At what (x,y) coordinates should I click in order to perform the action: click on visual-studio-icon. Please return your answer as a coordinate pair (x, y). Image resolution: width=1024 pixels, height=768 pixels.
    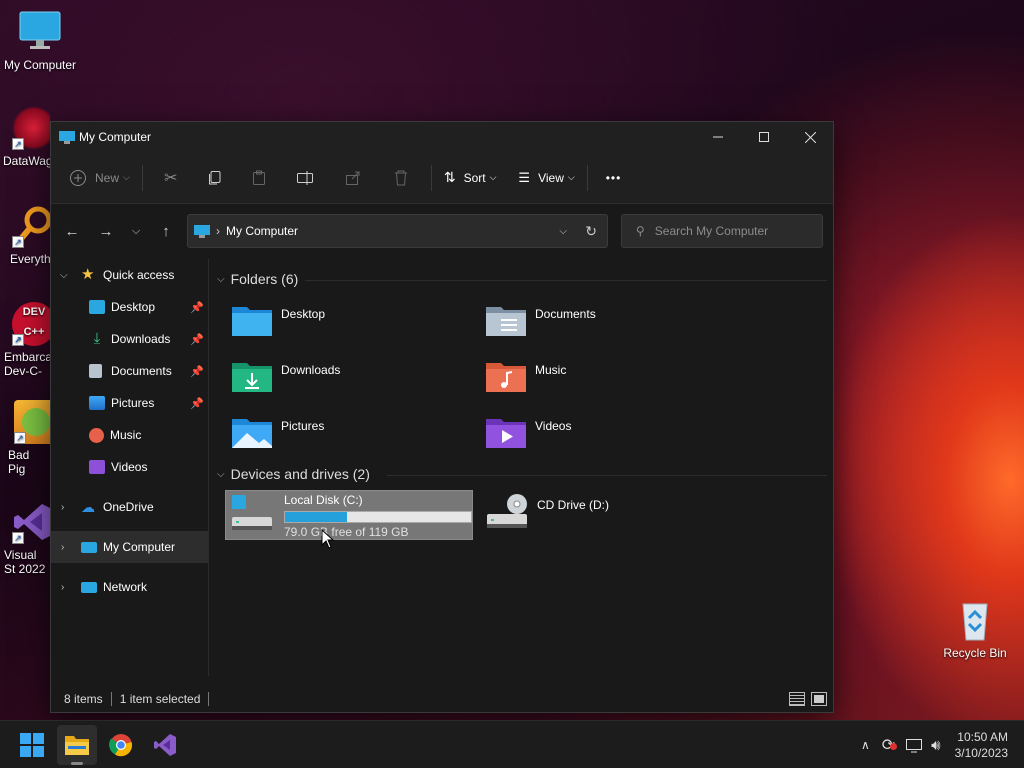
    Looking at the image, I should click on (165, 745).